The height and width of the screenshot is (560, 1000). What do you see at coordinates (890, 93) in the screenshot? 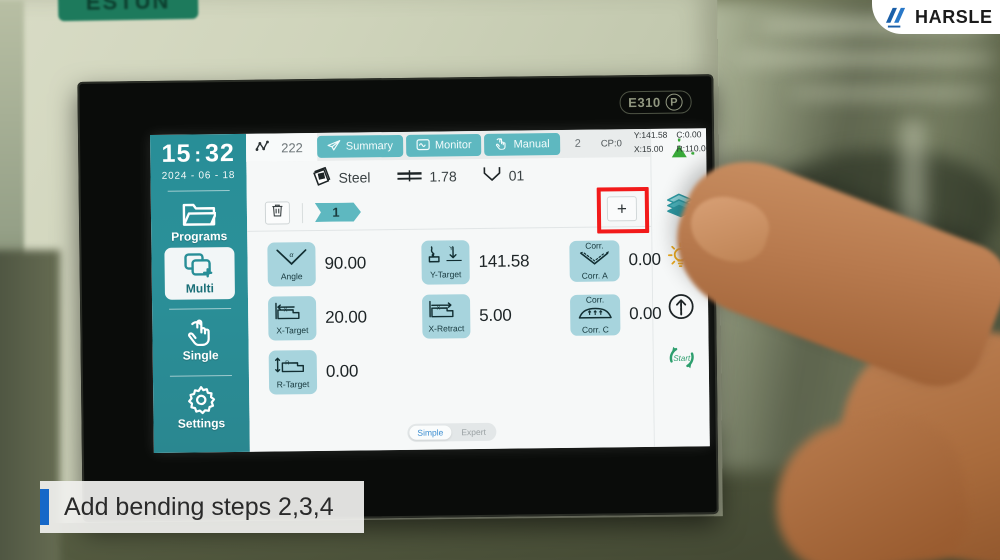
I see `background-highlight` at bounding box center [890, 93].